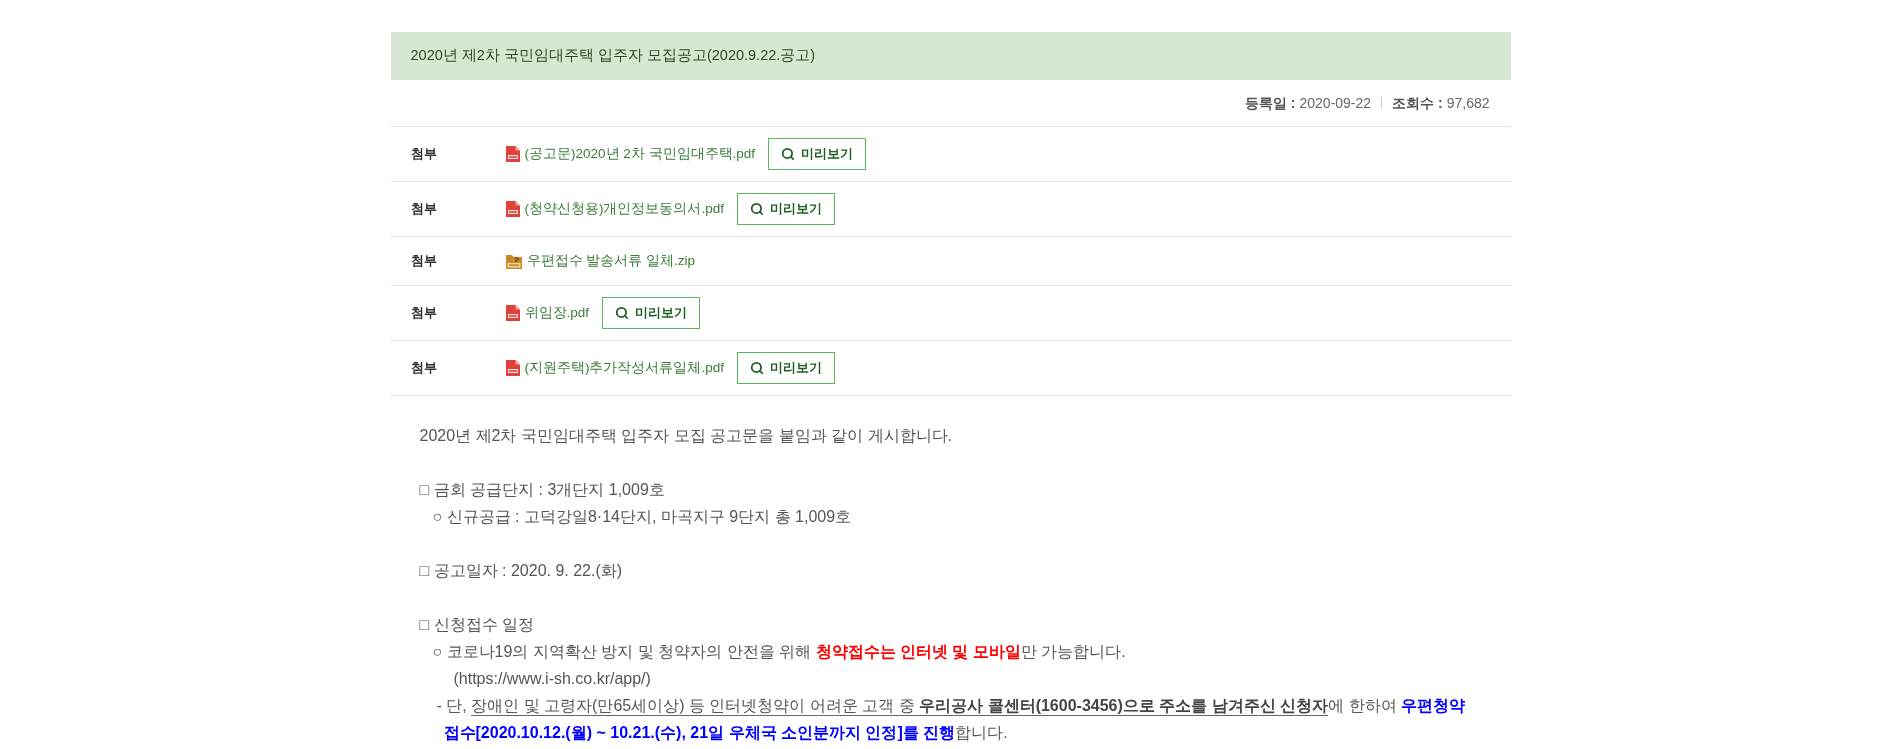 Image resolution: width=1901 pixels, height=749 pixels. Describe the element at coordinates (542, 490) in the screenshot. I see `section-heading: □ 금회 공급단지 : 3개단지 1,009호` at that location.